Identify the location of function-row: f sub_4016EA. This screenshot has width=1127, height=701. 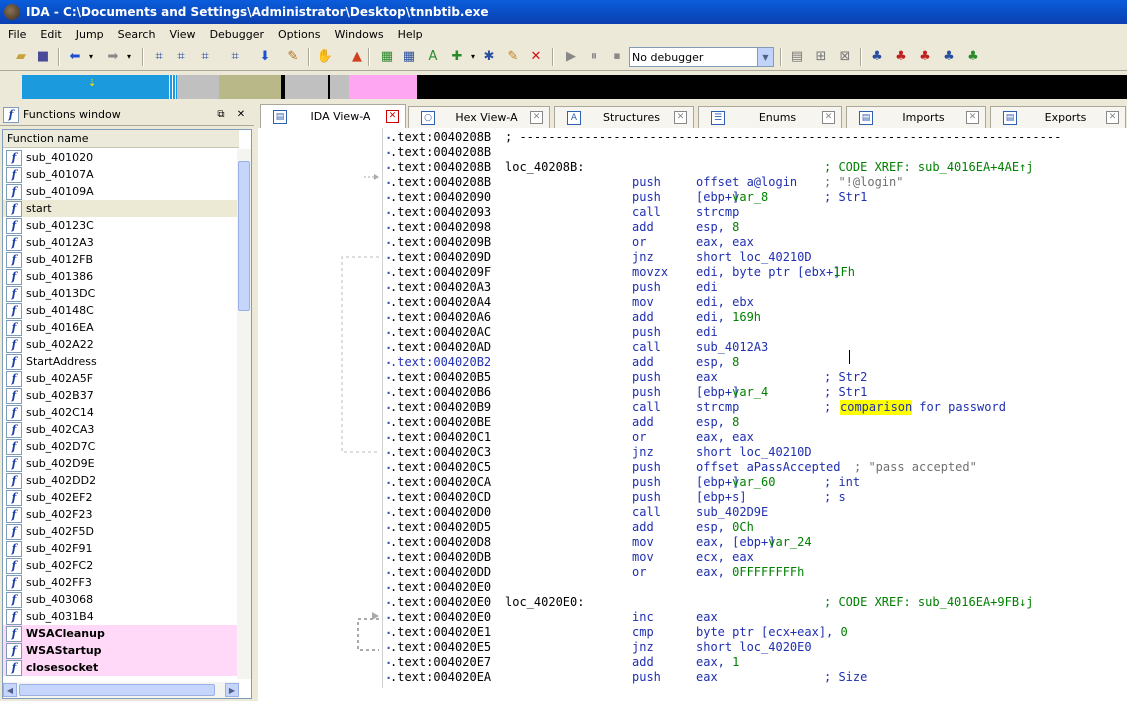
(121, 327).